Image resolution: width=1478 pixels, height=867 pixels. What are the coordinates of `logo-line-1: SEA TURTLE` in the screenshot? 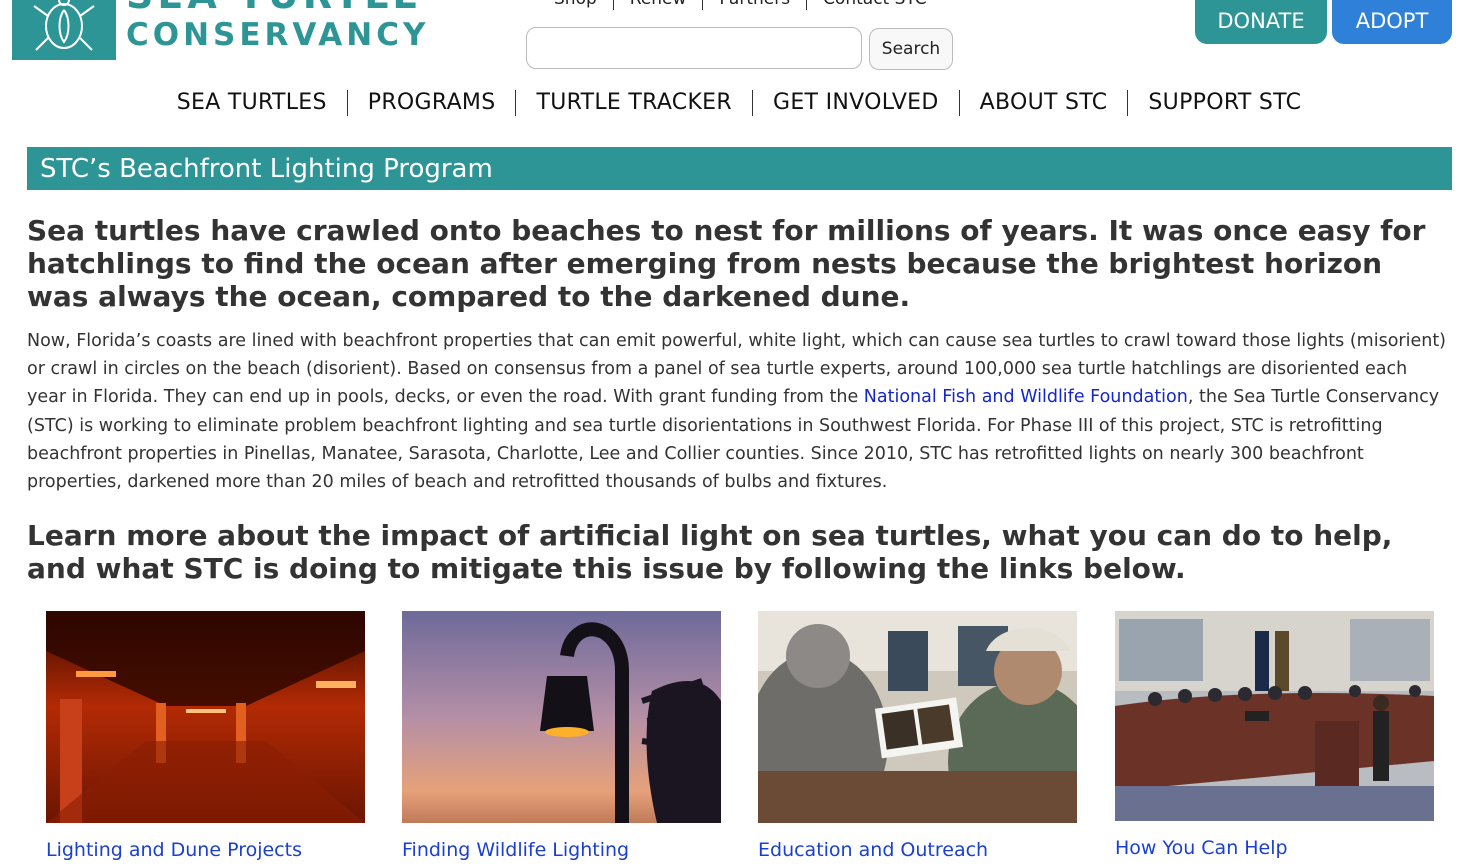 It's located at (277, 7).